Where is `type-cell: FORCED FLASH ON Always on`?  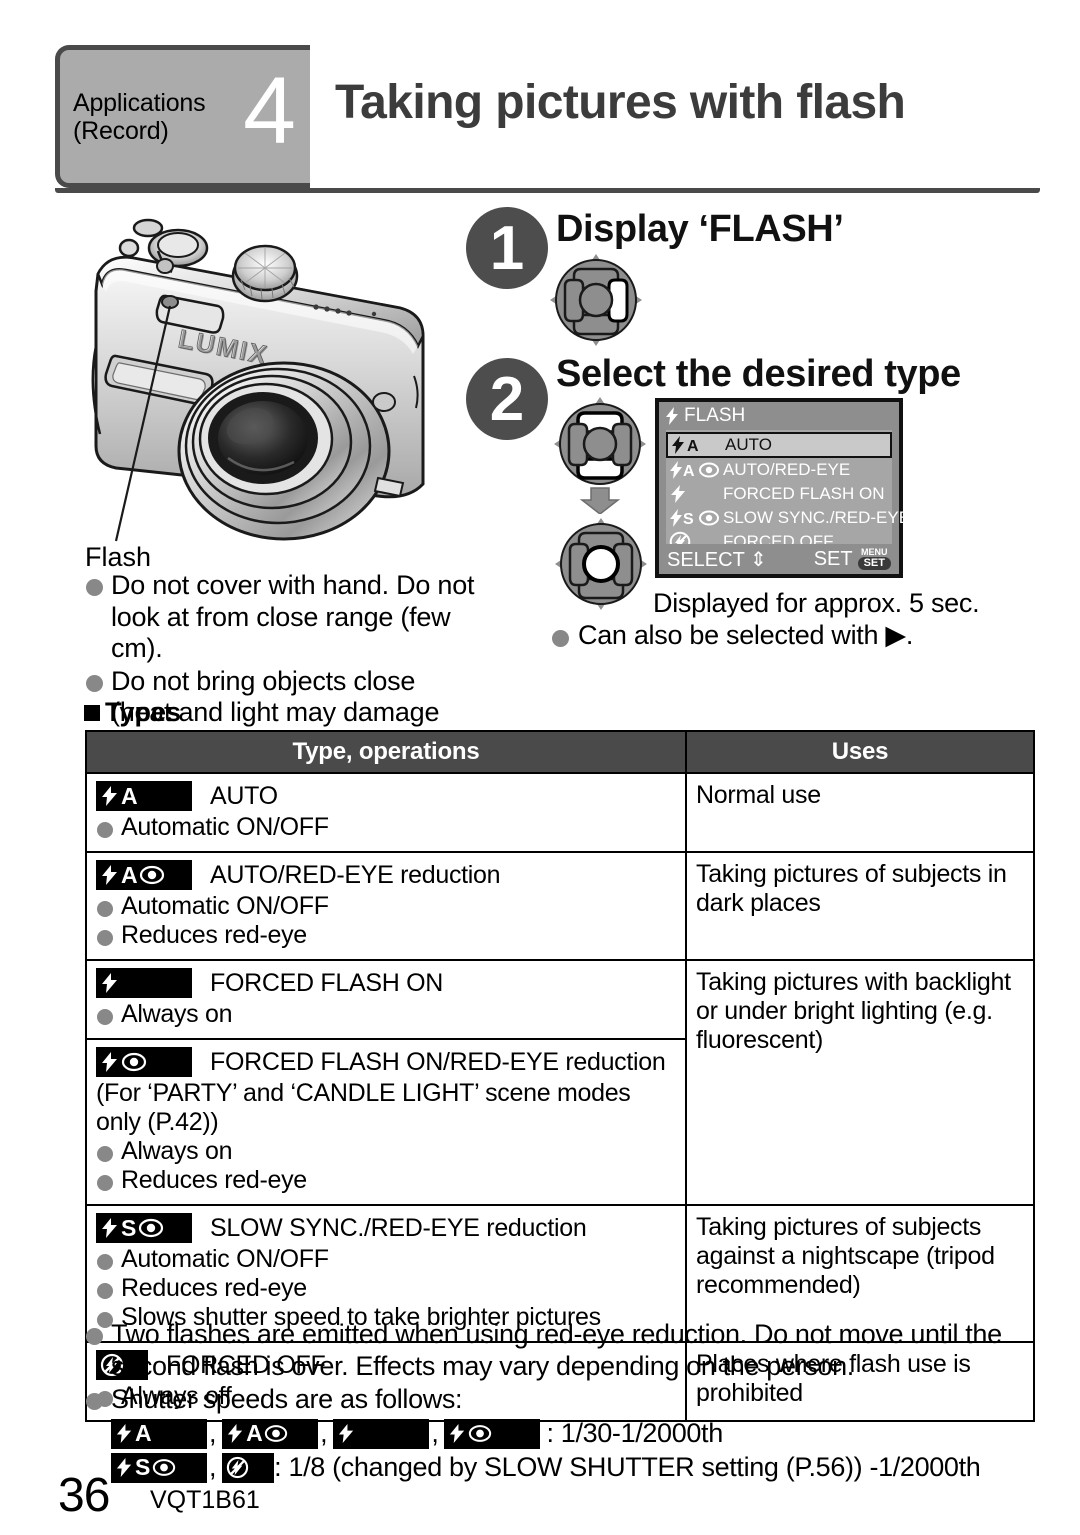 type-cell: FORCED FLASH ON Always on is located at coordinates (386, 999).